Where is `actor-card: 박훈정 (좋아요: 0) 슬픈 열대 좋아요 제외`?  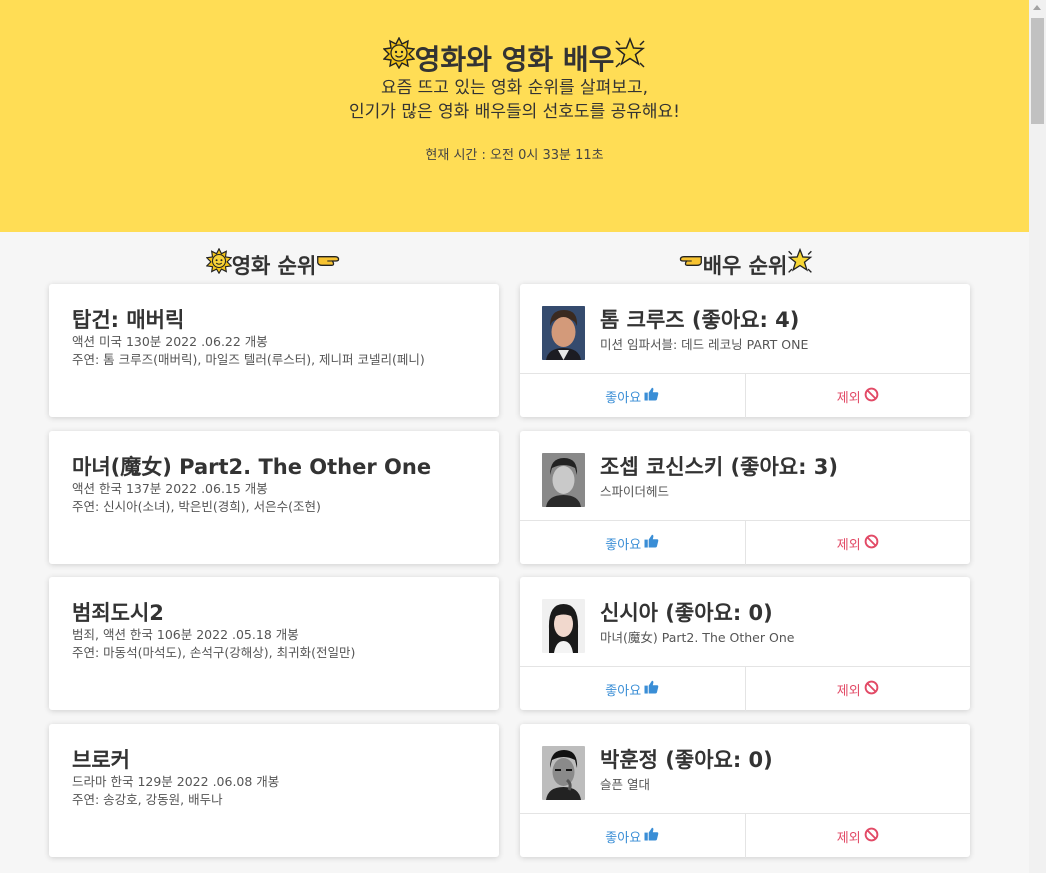 actor-card: 박훈정 (좋아요: 0) 슬픈 열대 좋아요 제외 is located at coordinates (745, 791).